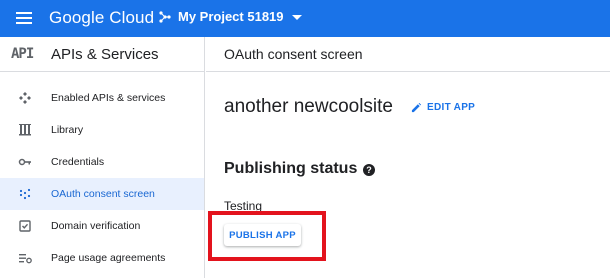  Describe the element at coordinates (67, 130) in the screenshot. I see `sidebar-item-label: Library` at that location.